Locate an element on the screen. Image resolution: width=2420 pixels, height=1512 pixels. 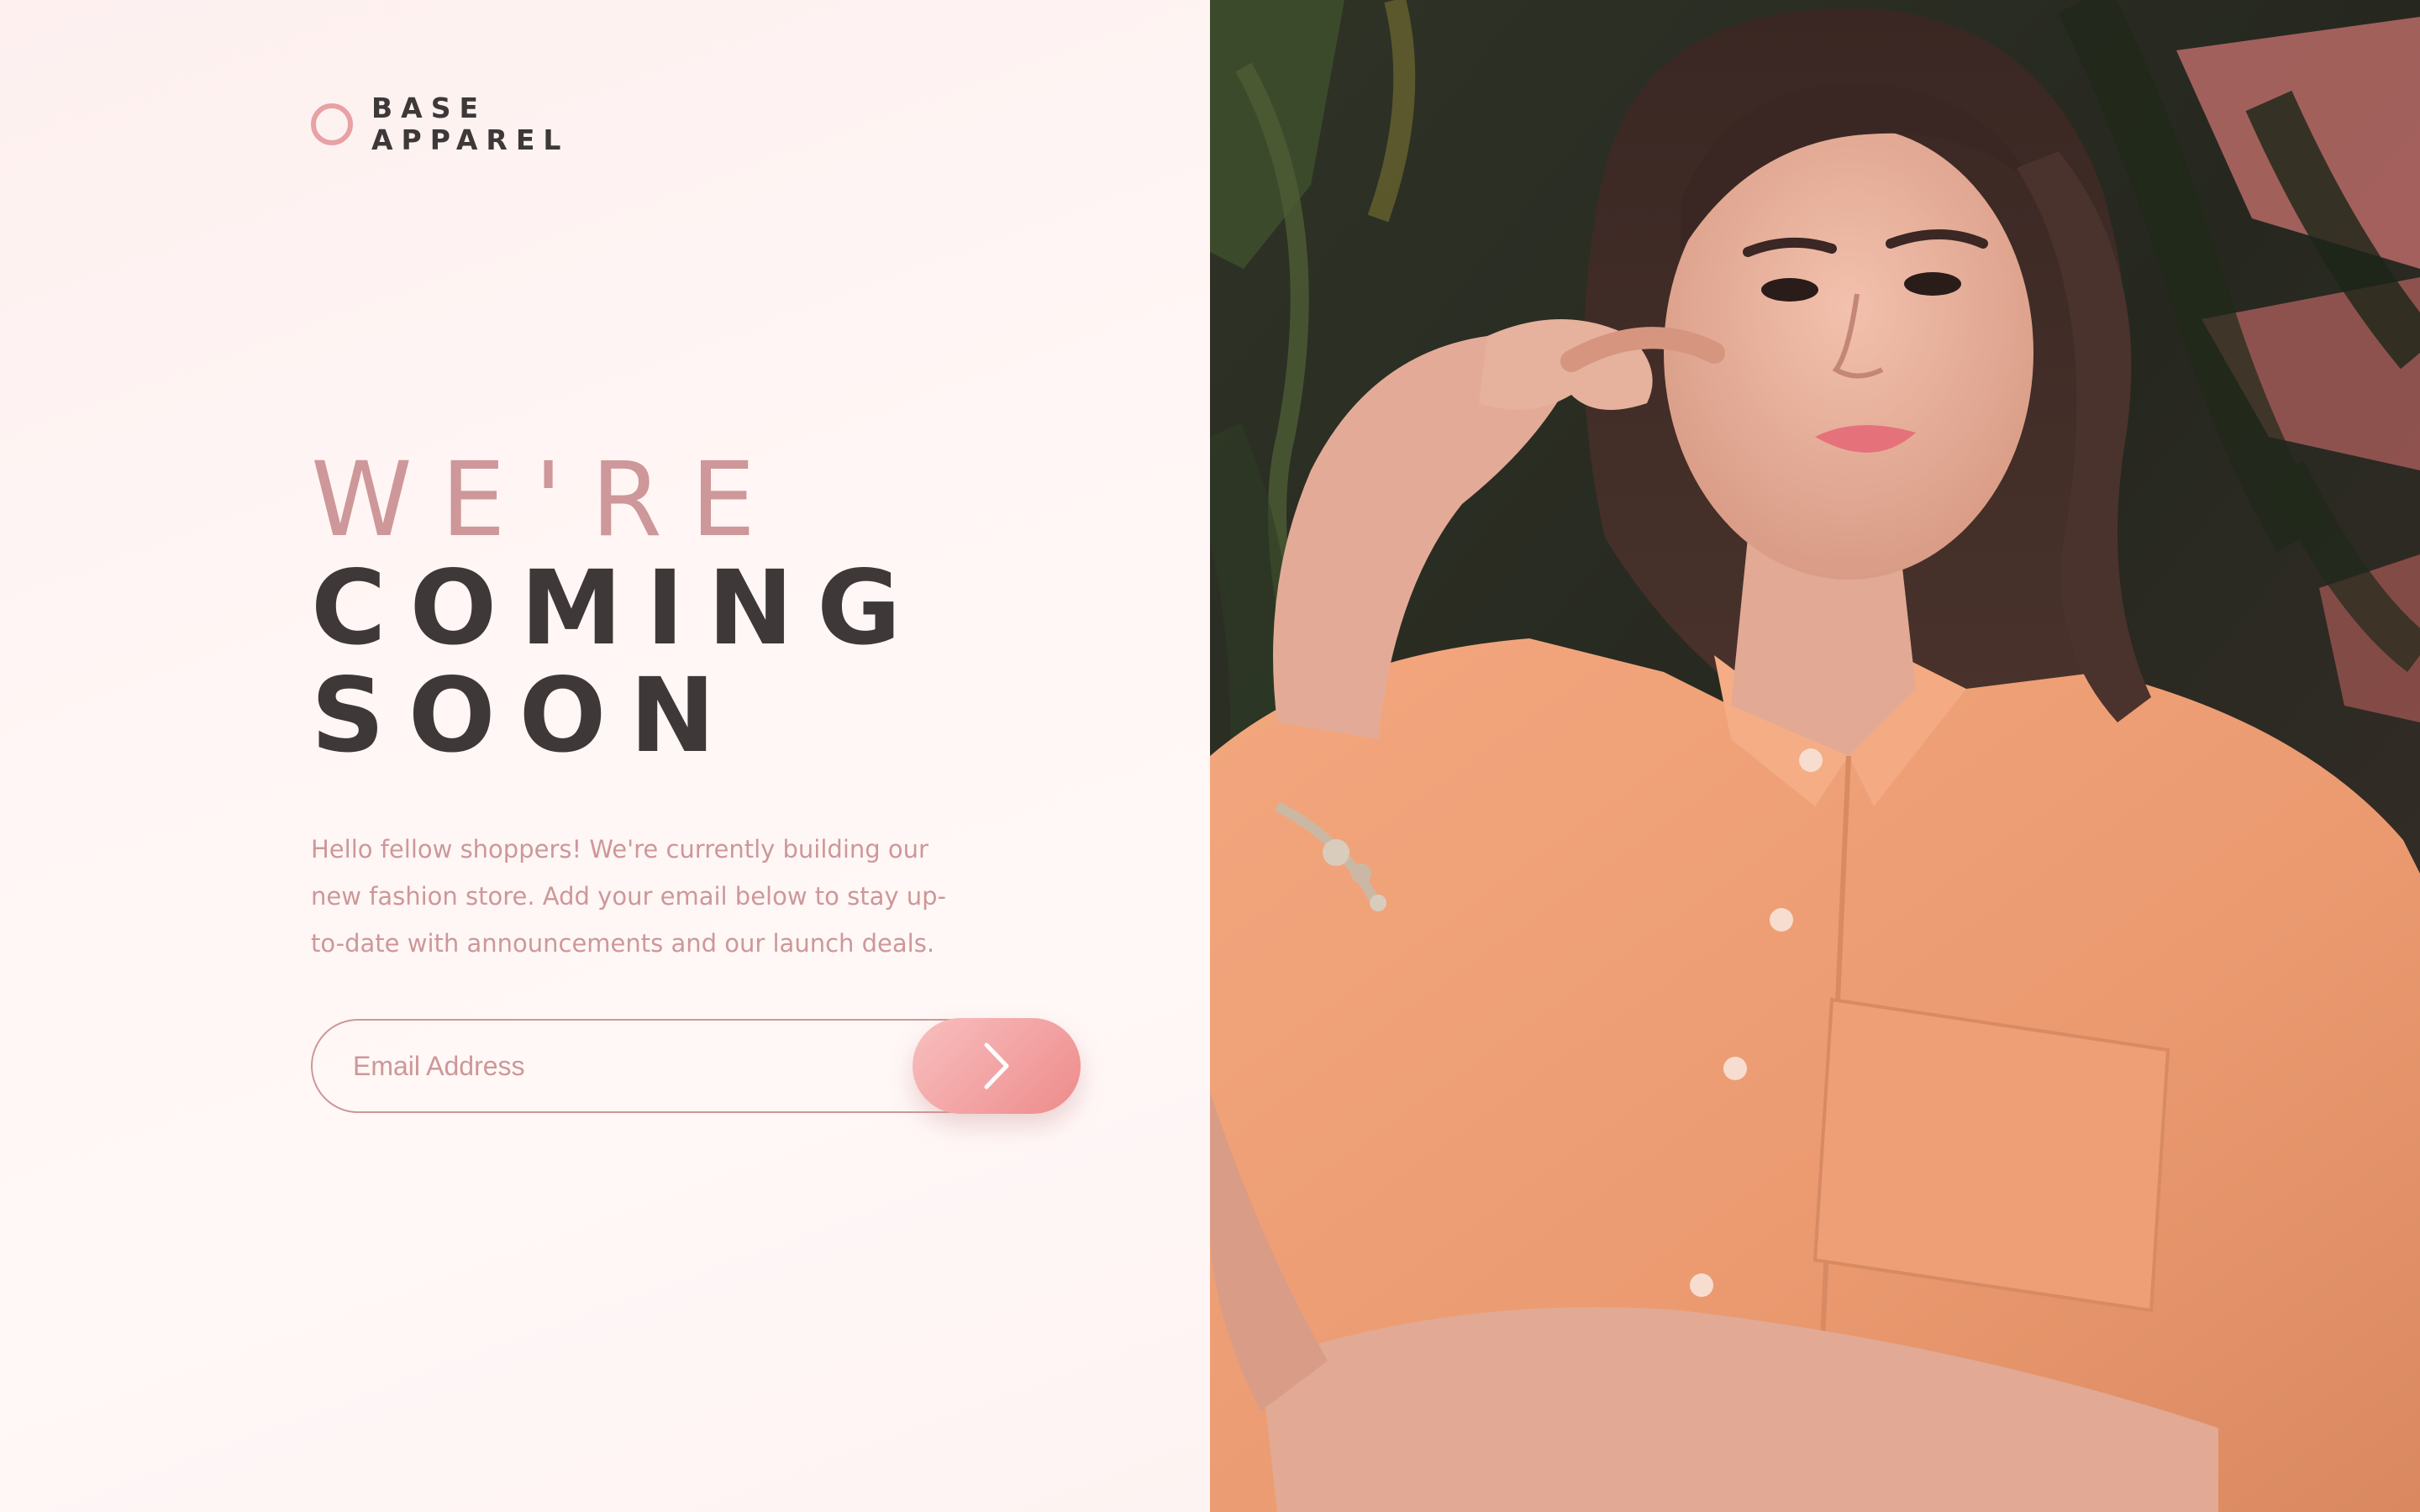
title-line-coming: COMING is located at coordinates (618, 608).